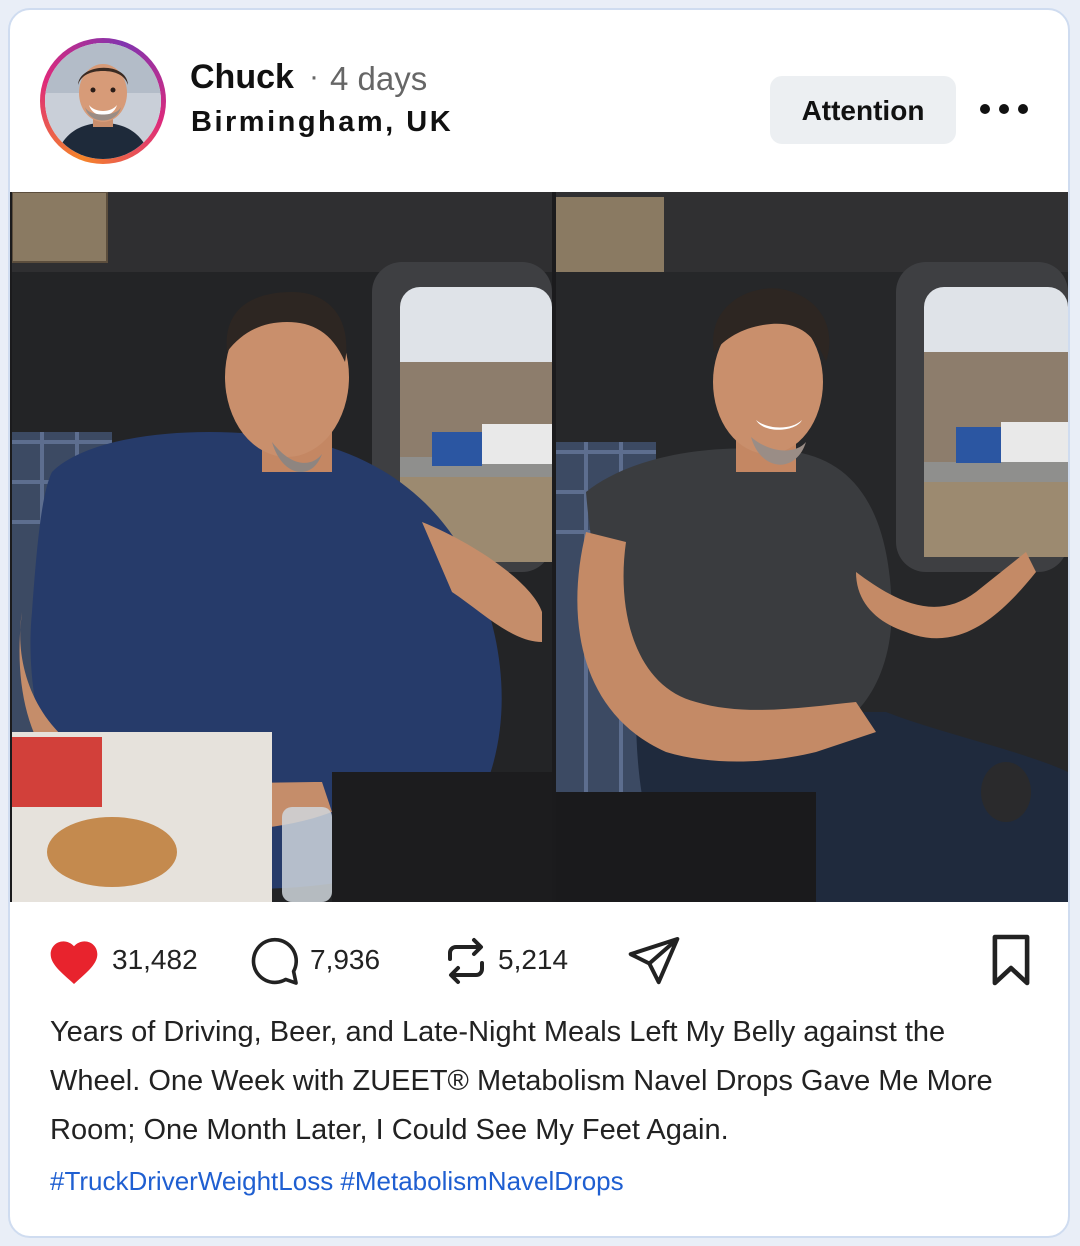  What do you see at coordinates (1004, 109) in the screenshot?
I see `more-horizontal-icon` at bounding box center [1004, 109].